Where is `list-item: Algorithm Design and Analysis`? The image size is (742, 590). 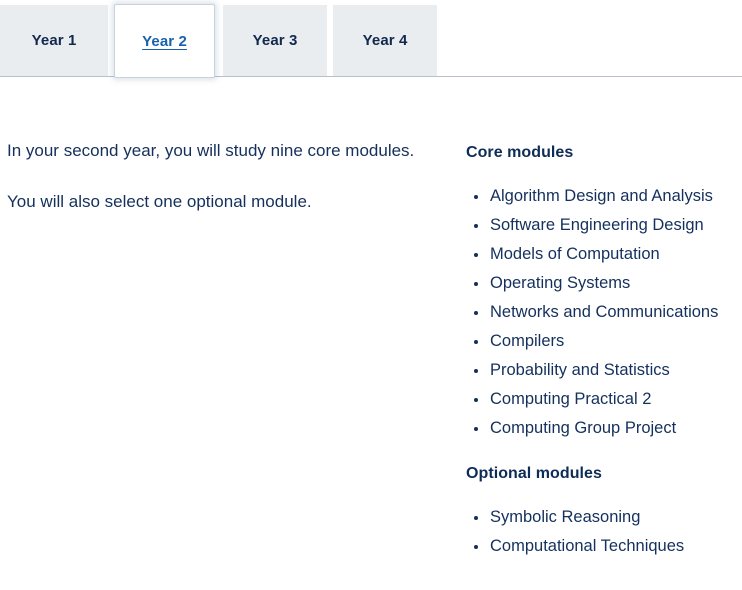
list-item: Algorithm Design and Analysis is located at coordinates (604, 196).